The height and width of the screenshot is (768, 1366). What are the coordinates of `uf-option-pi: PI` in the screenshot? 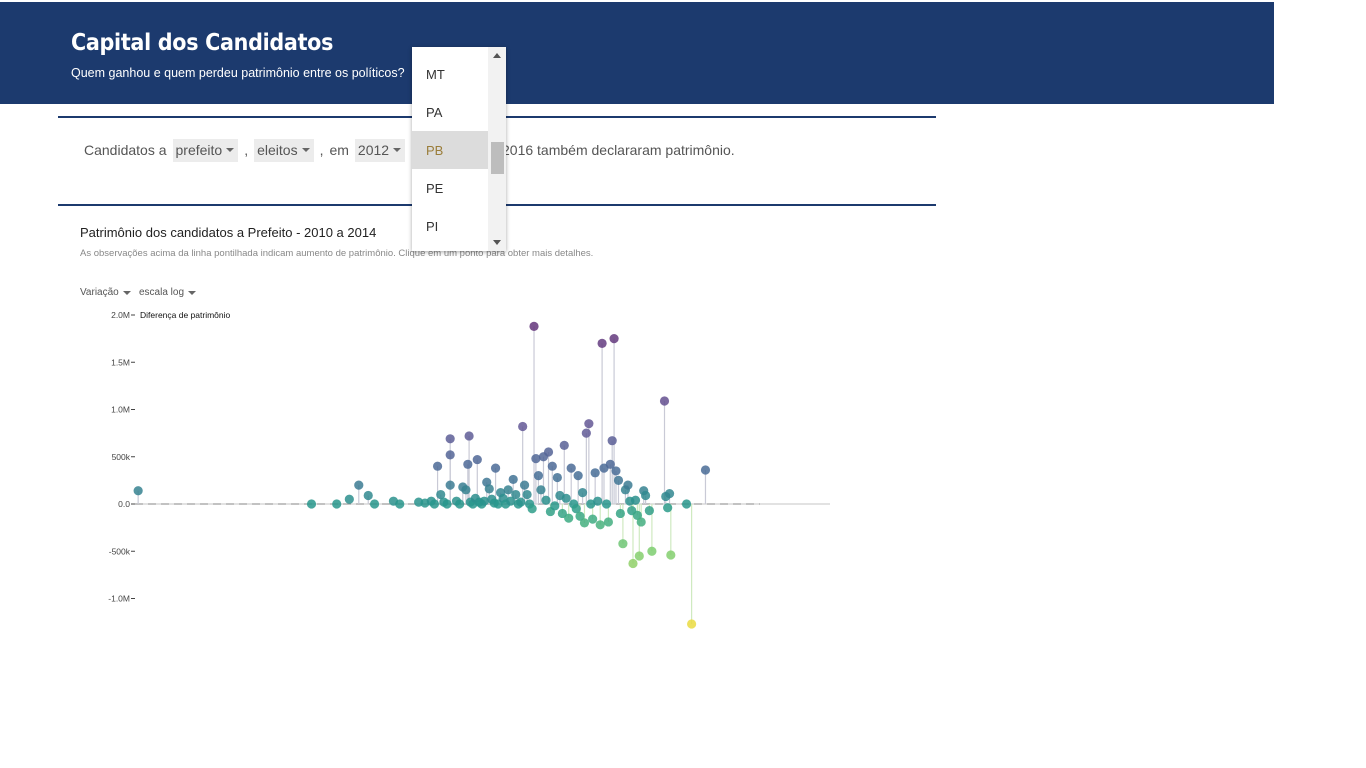 It's located at (450, 226).